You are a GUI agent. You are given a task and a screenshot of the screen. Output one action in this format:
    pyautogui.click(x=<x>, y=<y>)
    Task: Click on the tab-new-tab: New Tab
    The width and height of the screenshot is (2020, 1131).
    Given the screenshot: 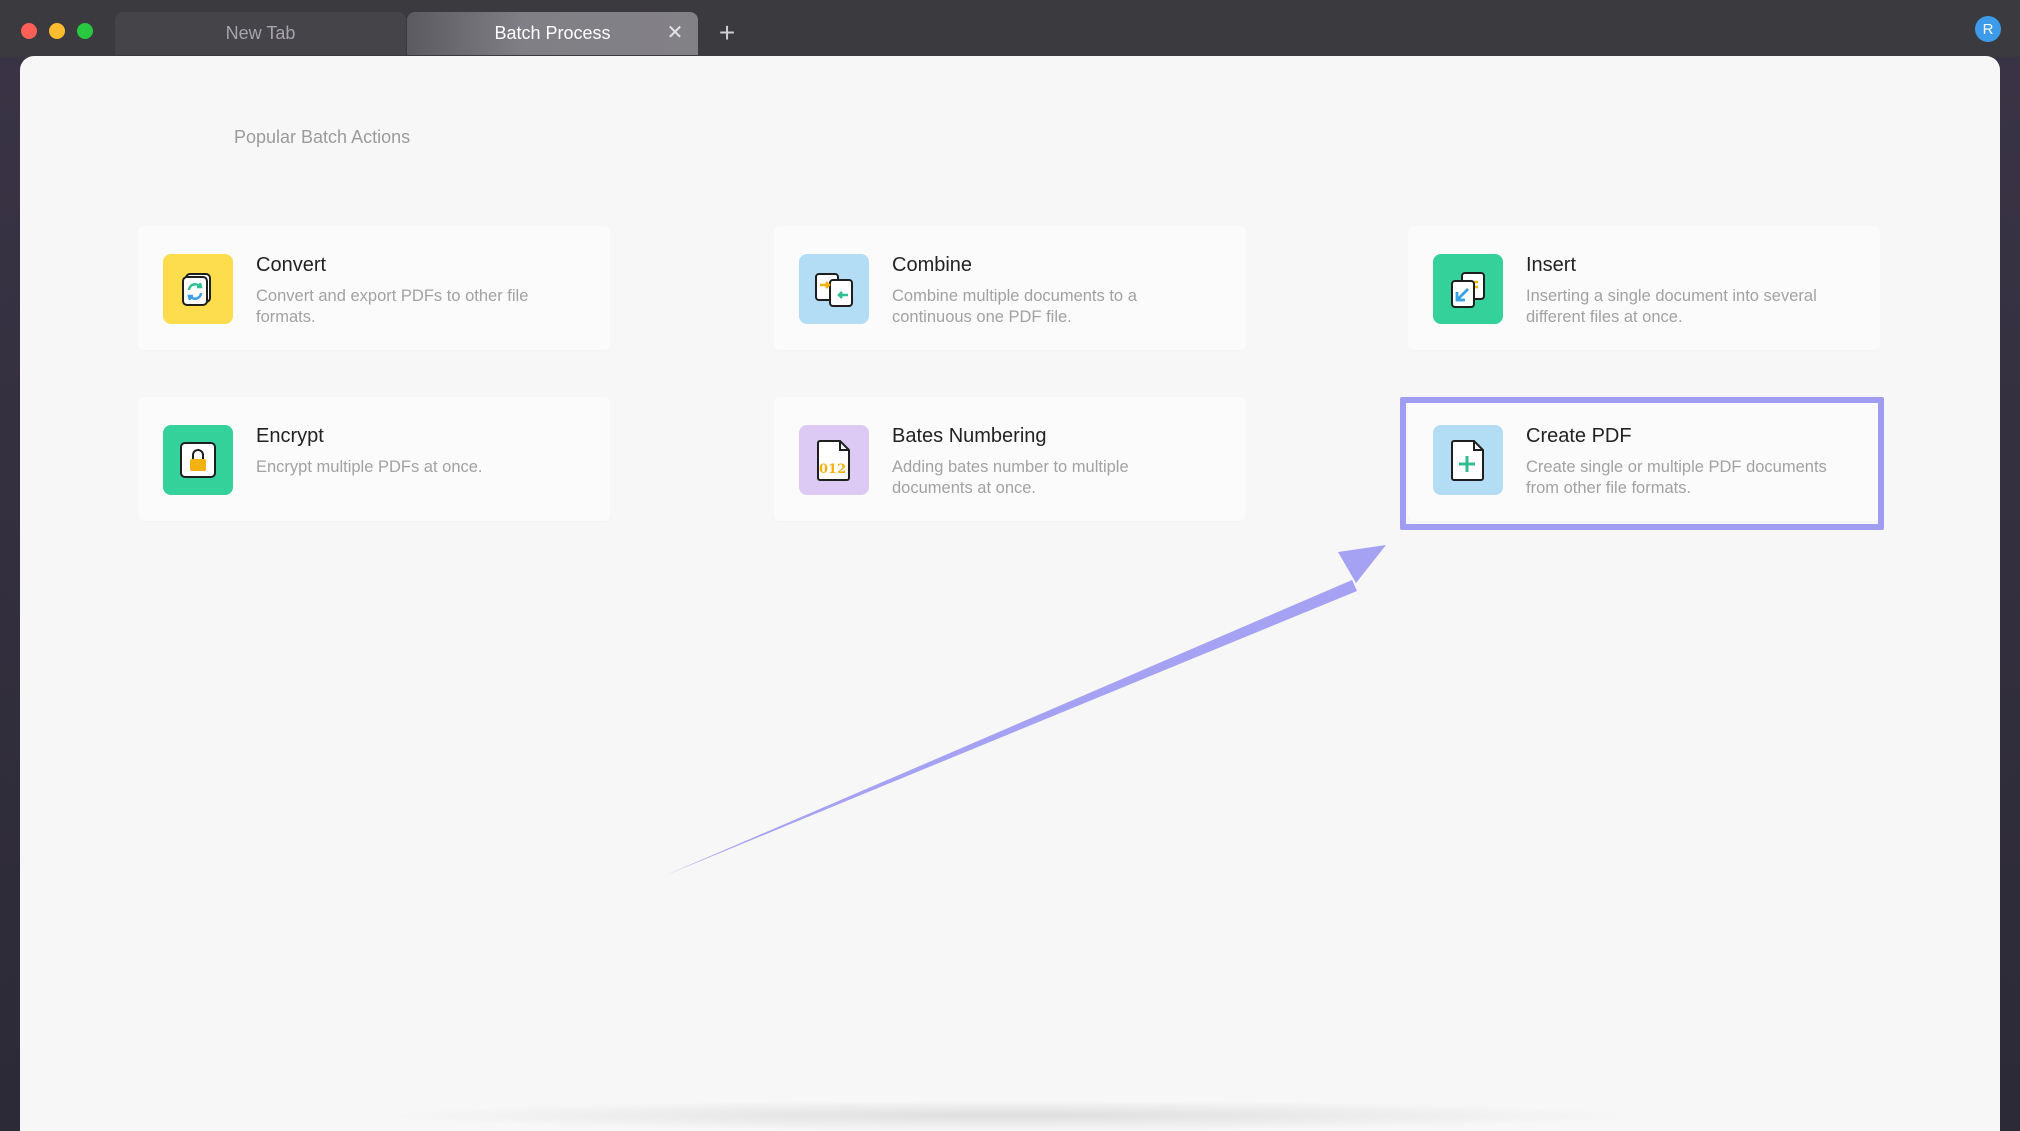 What is the action you would take?
    pyautogui.click(x=260, y=33)
    